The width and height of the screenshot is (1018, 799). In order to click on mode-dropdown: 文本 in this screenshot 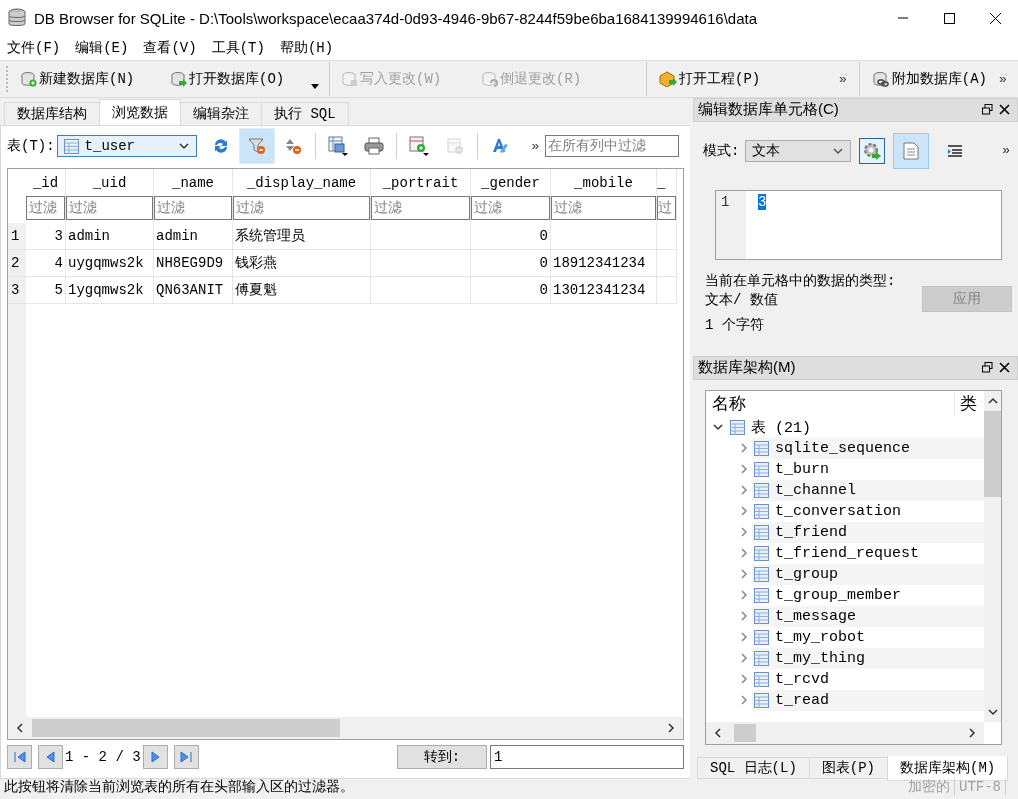, I will do `click(798, 150)`.